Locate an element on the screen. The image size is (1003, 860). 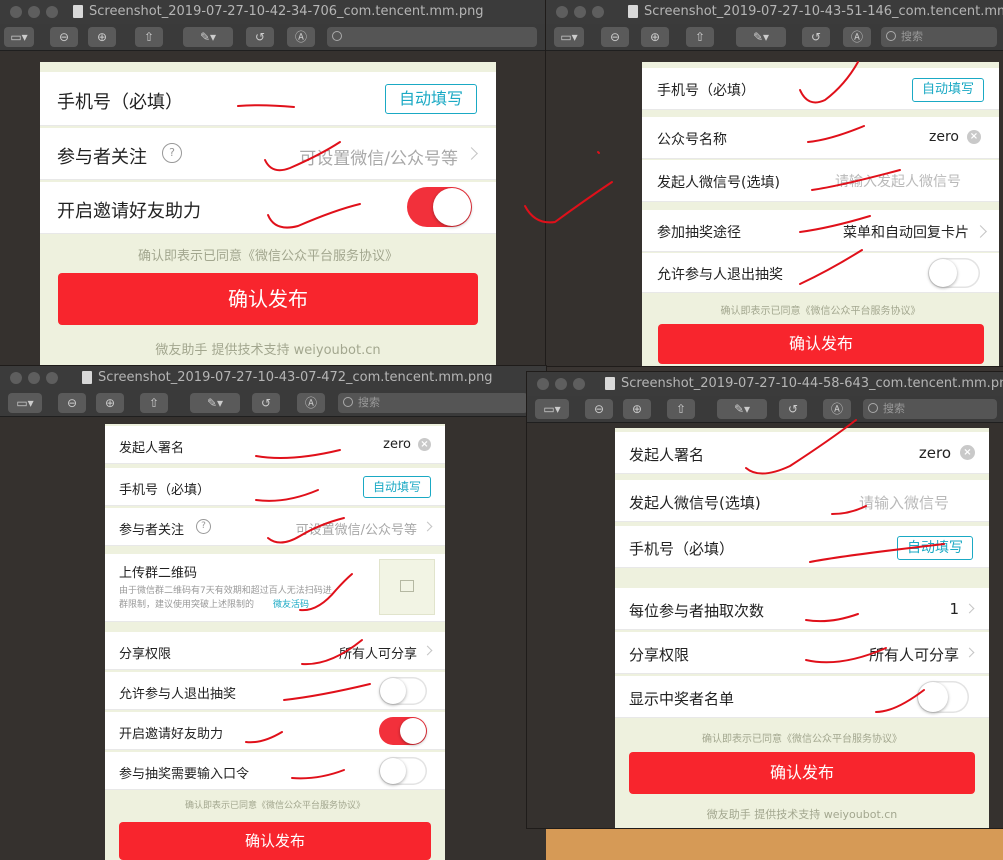
image-upload-icon is located at coordinates (407, 586).